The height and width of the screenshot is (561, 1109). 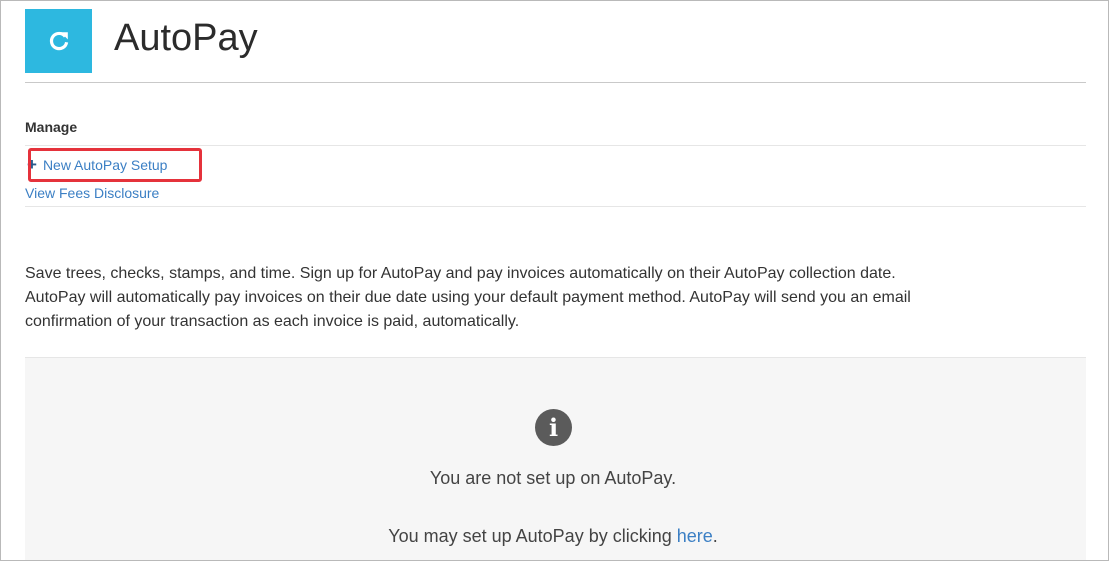 I want to click on new-autopay-setup-label: New AutoPay Setup, so click(x=105, y=165).